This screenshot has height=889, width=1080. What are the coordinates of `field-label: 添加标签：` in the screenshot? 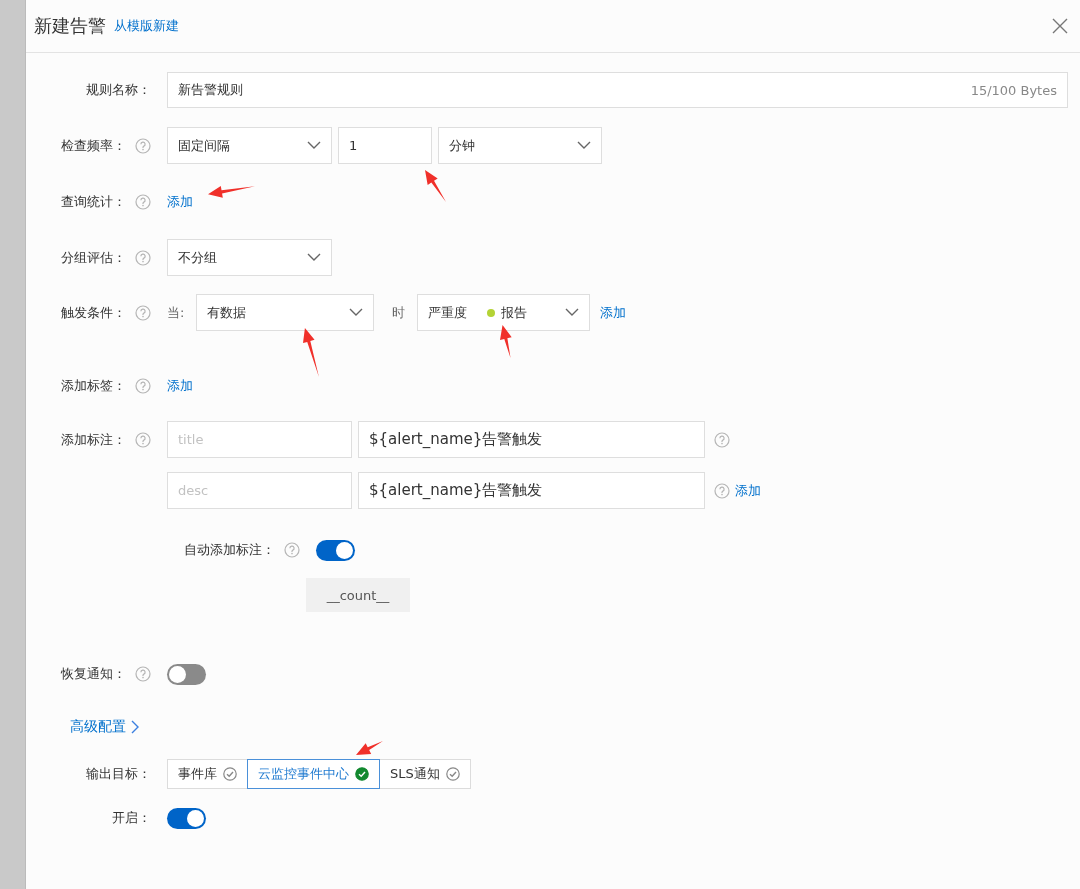 It's located at (93, 386).